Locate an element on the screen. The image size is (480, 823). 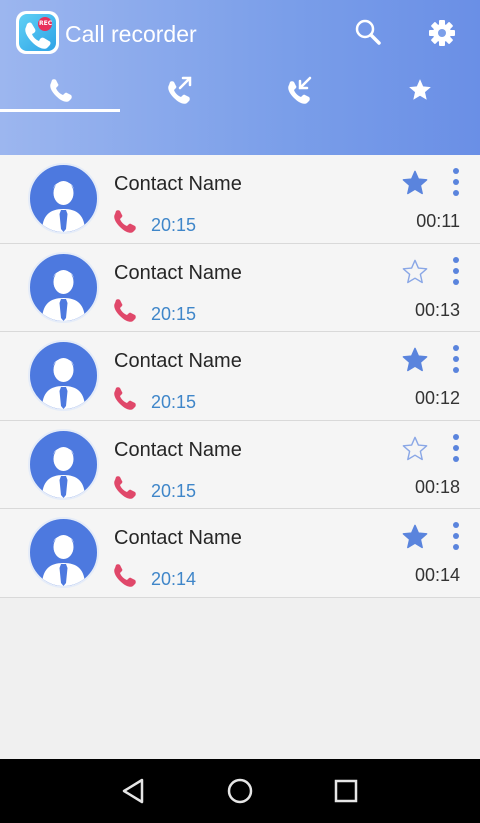
call-duration: 00:13 is located at coordinates (437, 309).